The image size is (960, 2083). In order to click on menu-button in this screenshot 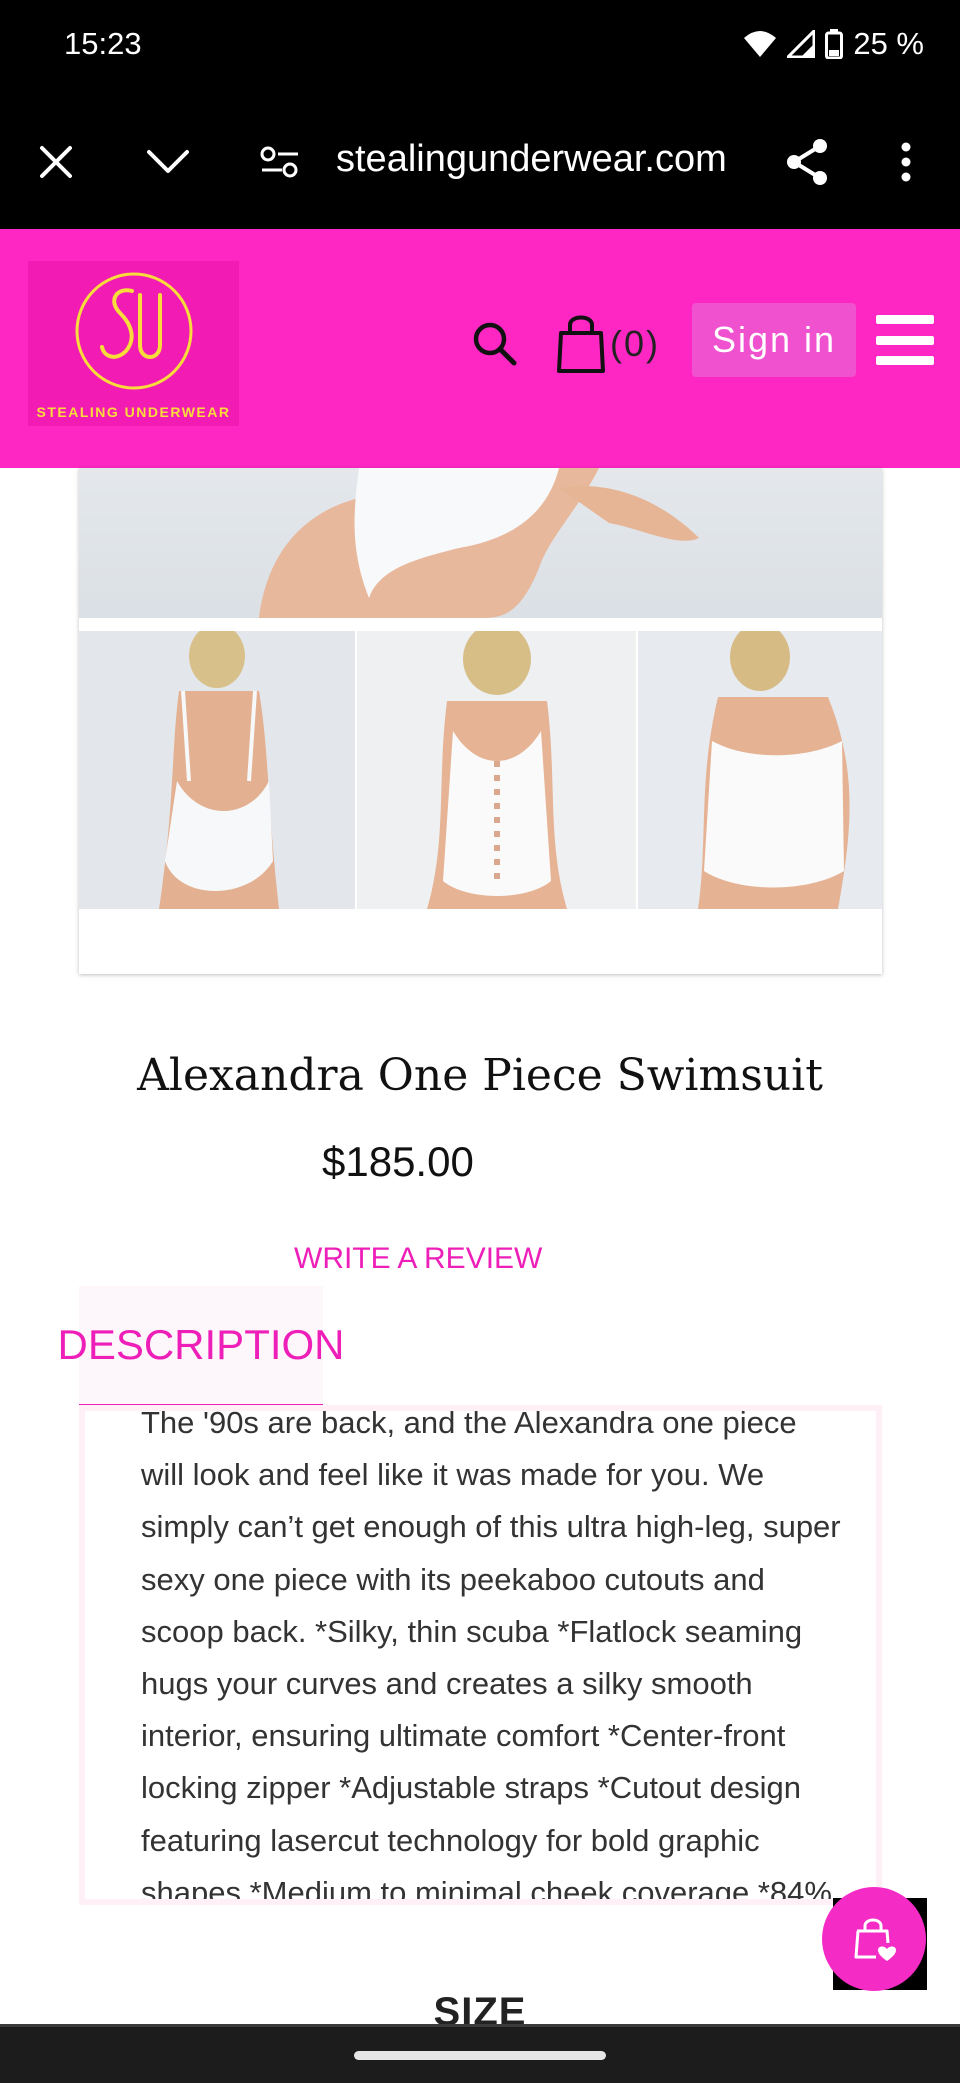, I will do `click(905, 340)`.